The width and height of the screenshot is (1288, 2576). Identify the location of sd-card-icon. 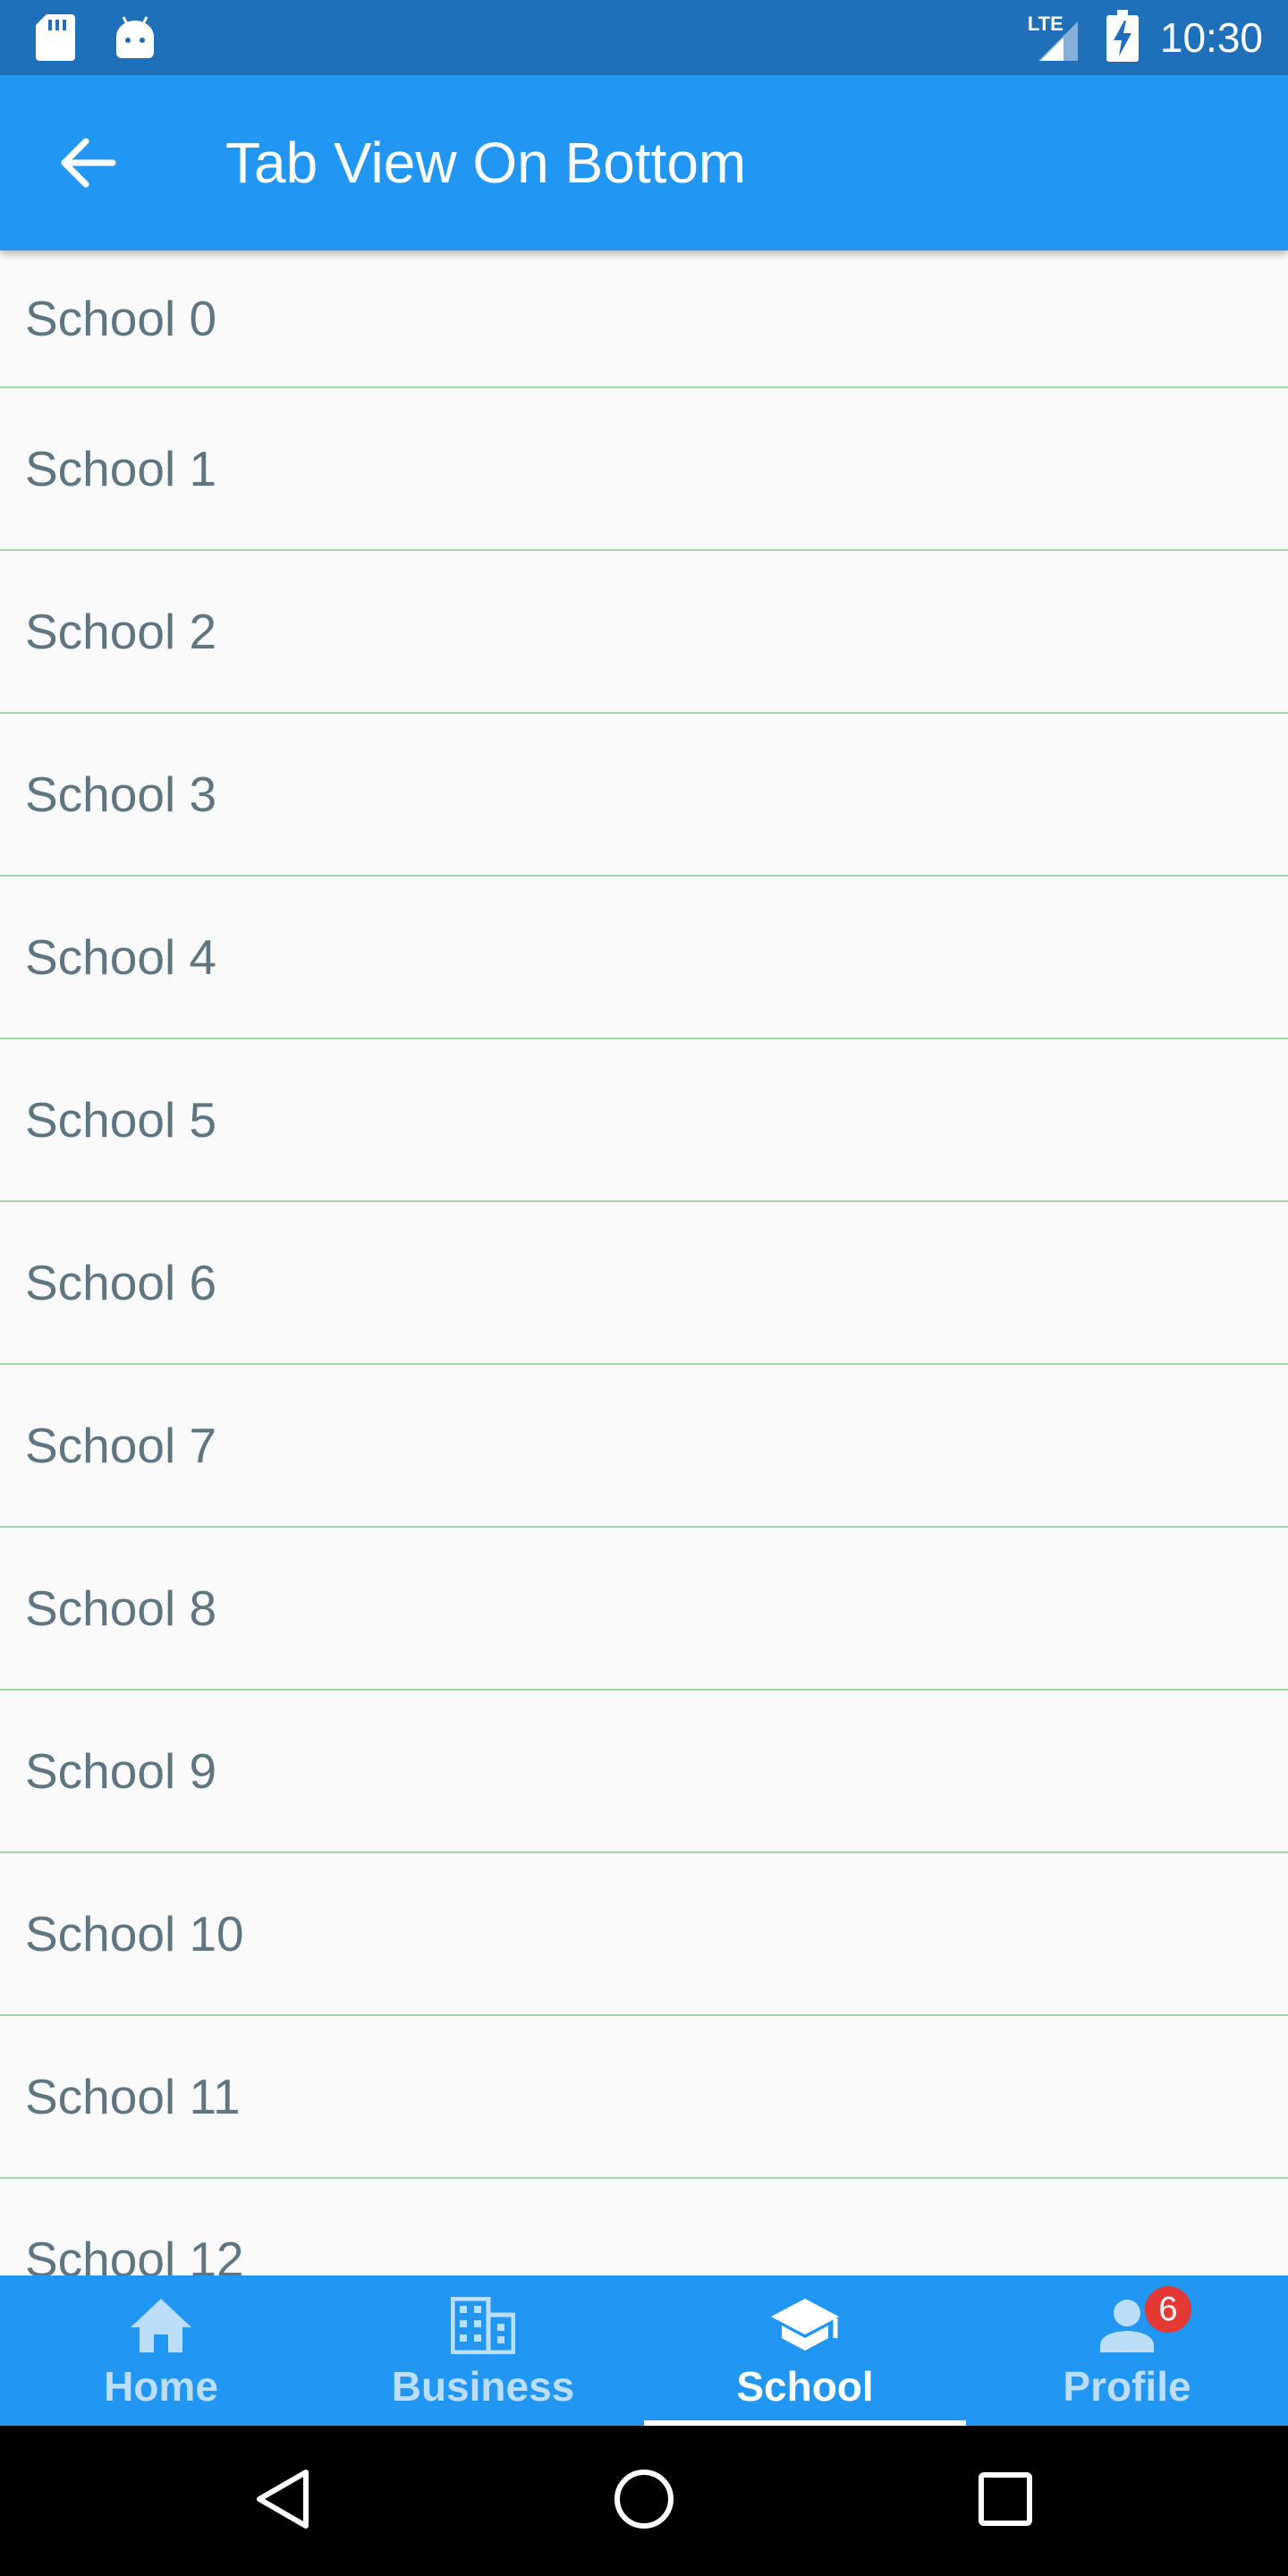
(55, 39).